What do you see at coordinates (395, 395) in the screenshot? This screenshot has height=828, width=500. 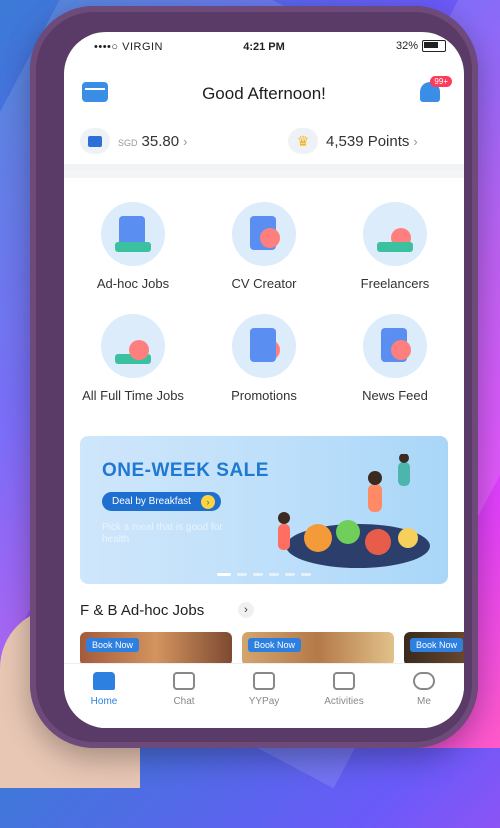 I see `service-label: News Feed` at bounding box center [395, 395].